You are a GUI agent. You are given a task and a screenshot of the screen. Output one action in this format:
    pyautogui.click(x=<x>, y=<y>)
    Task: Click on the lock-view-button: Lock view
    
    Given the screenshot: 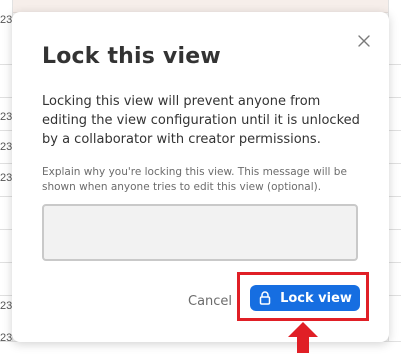 What is the action you would take?
    pyautogui.click(x=305, y=298)
    